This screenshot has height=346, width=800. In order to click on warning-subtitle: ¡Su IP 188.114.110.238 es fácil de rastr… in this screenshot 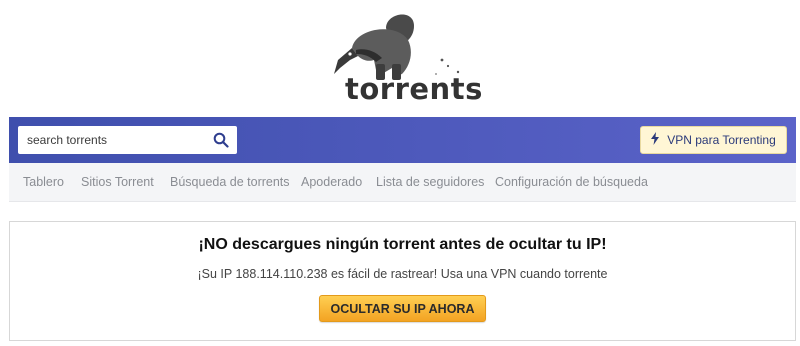, I will do `click(402, 274)`.